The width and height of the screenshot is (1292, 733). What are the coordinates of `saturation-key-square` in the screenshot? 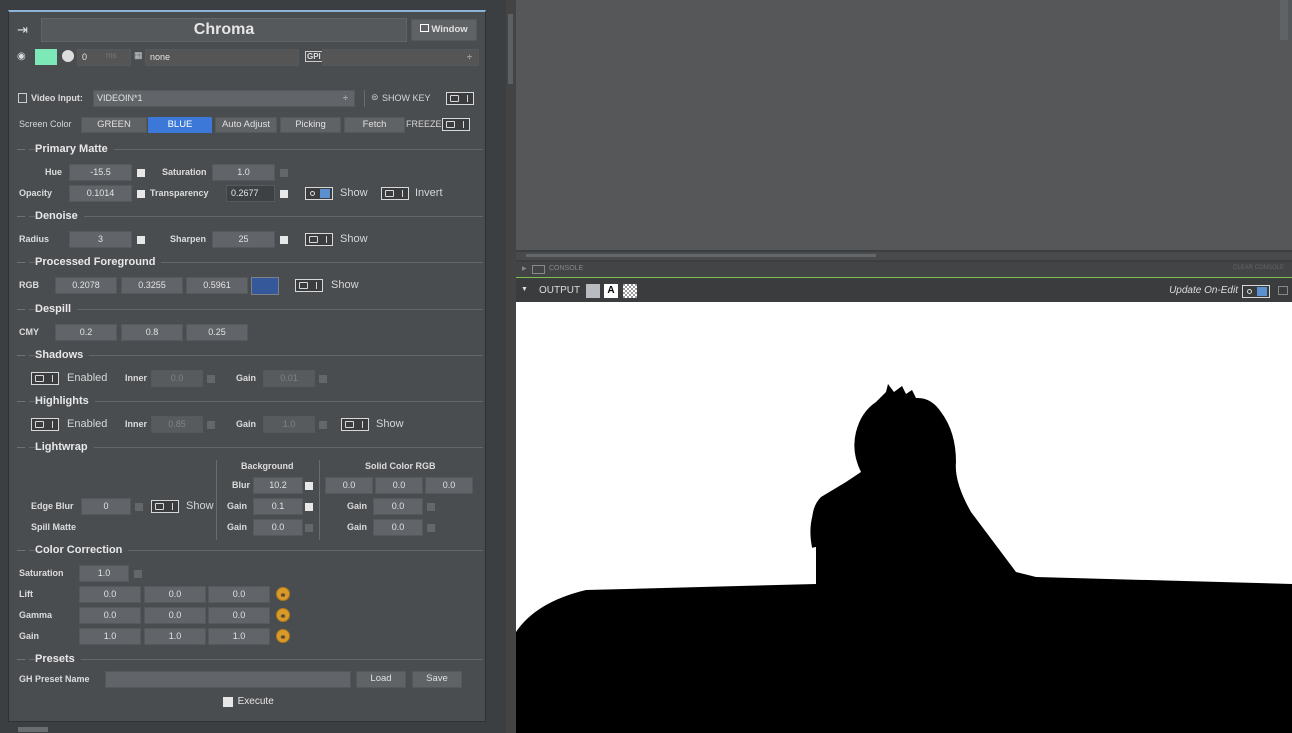 It's located at (284, 173).